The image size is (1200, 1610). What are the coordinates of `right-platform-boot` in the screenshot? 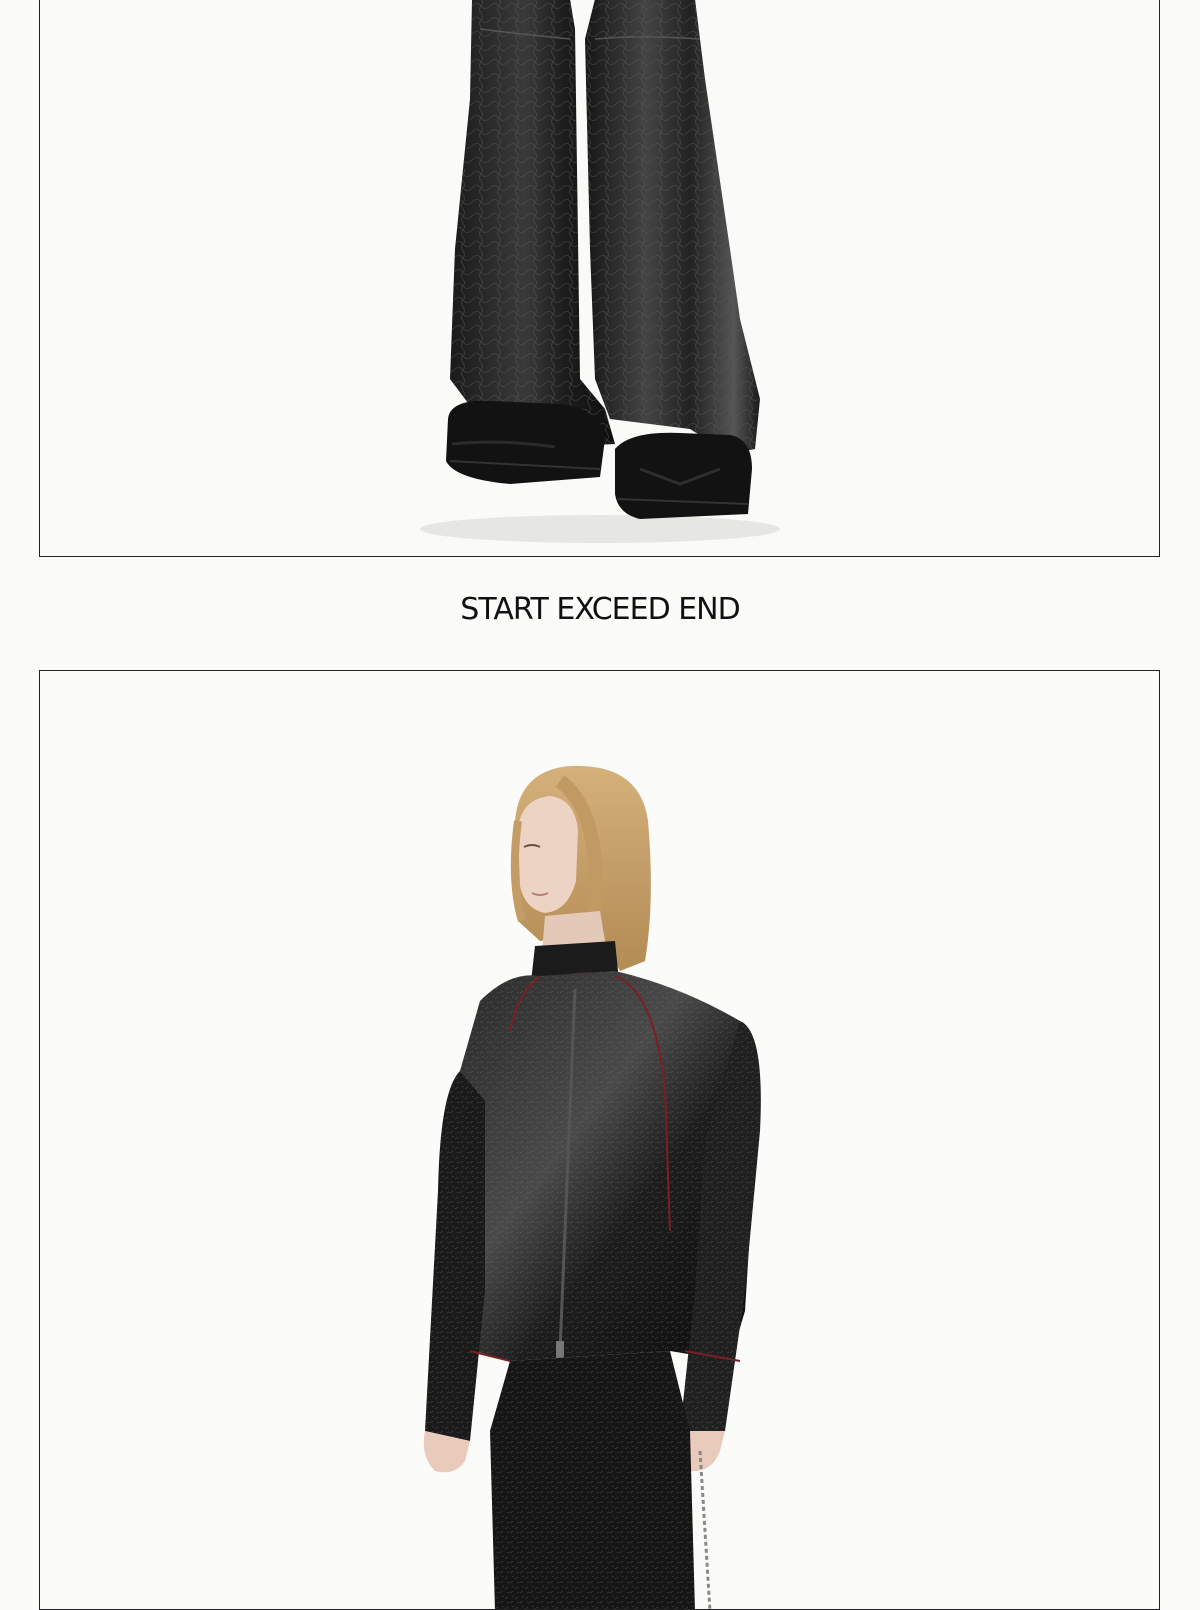 It's located at (683, 475).